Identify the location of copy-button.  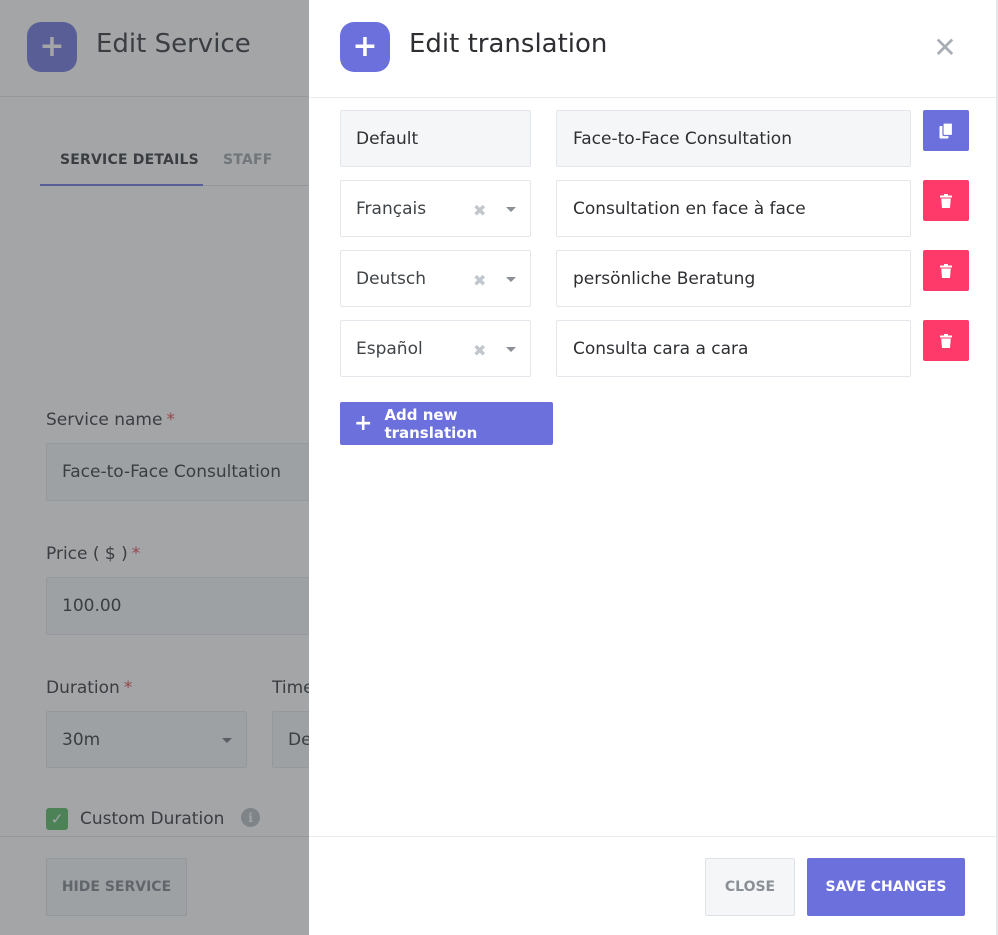
(946, 130).